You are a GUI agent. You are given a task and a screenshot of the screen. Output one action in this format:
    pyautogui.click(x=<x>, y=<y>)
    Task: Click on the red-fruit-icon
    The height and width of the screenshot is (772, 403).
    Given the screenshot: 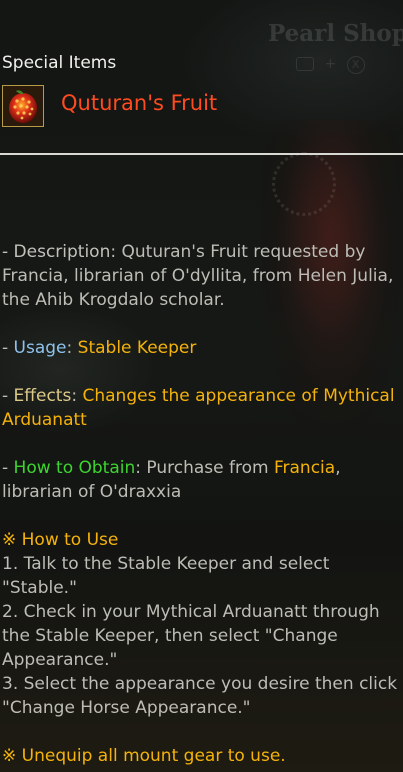 What is the action you would take?
    pyautogui.click(x=23, y=106)
    